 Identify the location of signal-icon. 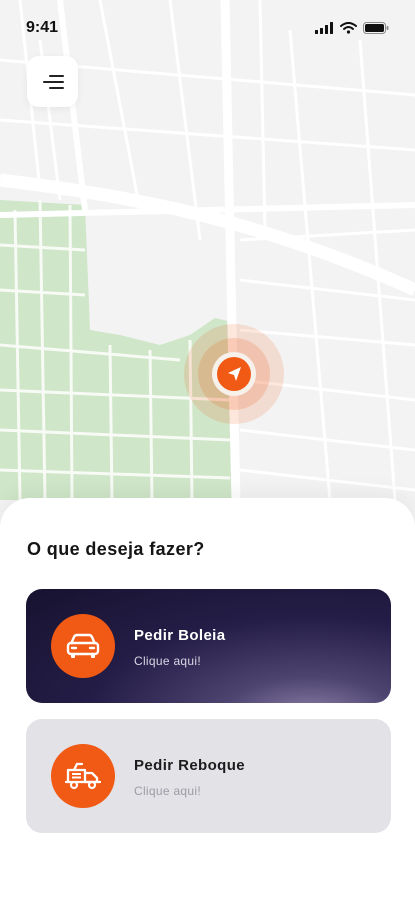
(324, 28).